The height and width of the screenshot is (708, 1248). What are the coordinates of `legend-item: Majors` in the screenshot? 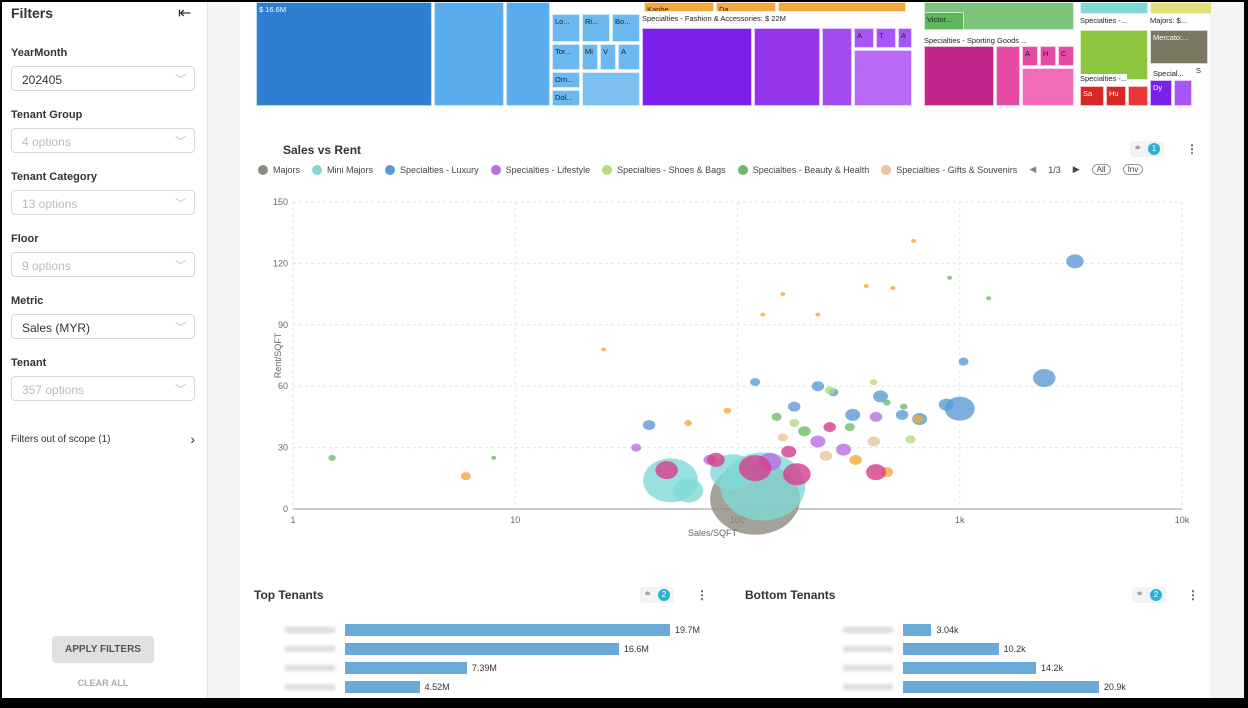 It's located at (279, 169).